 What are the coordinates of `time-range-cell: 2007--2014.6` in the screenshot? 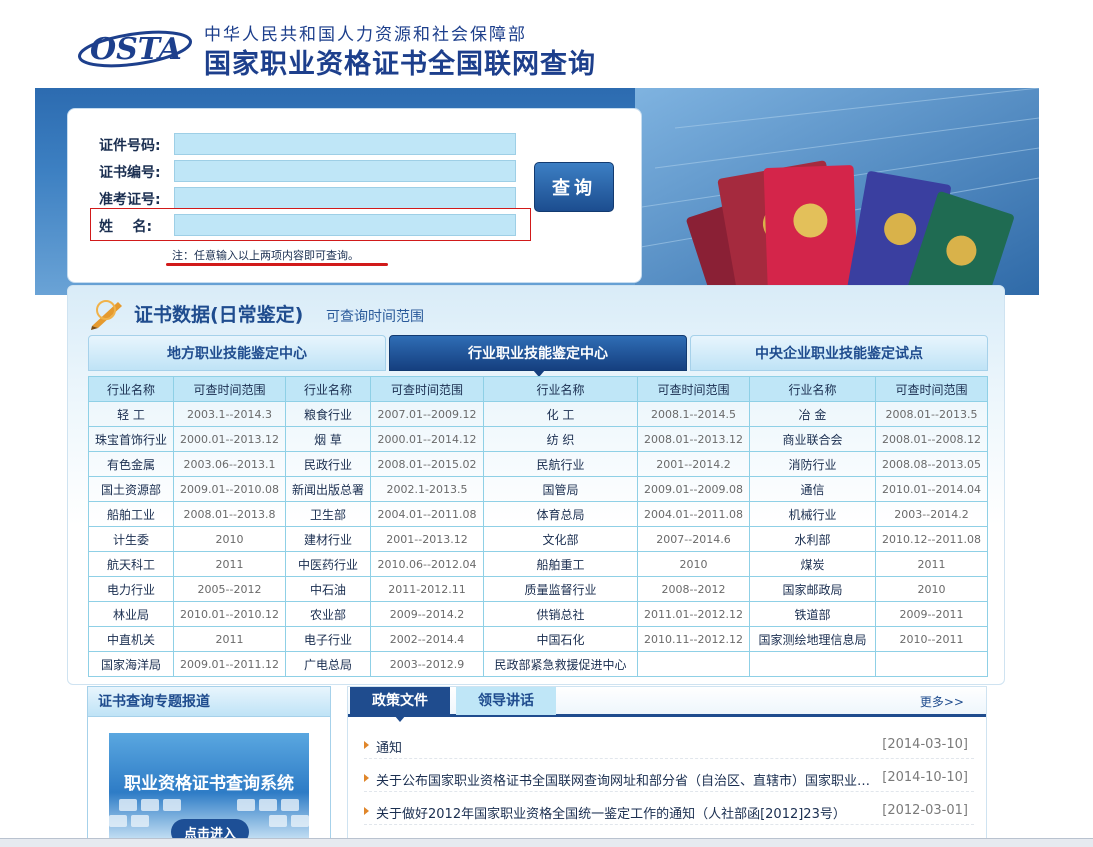 It's located at (693, 539).